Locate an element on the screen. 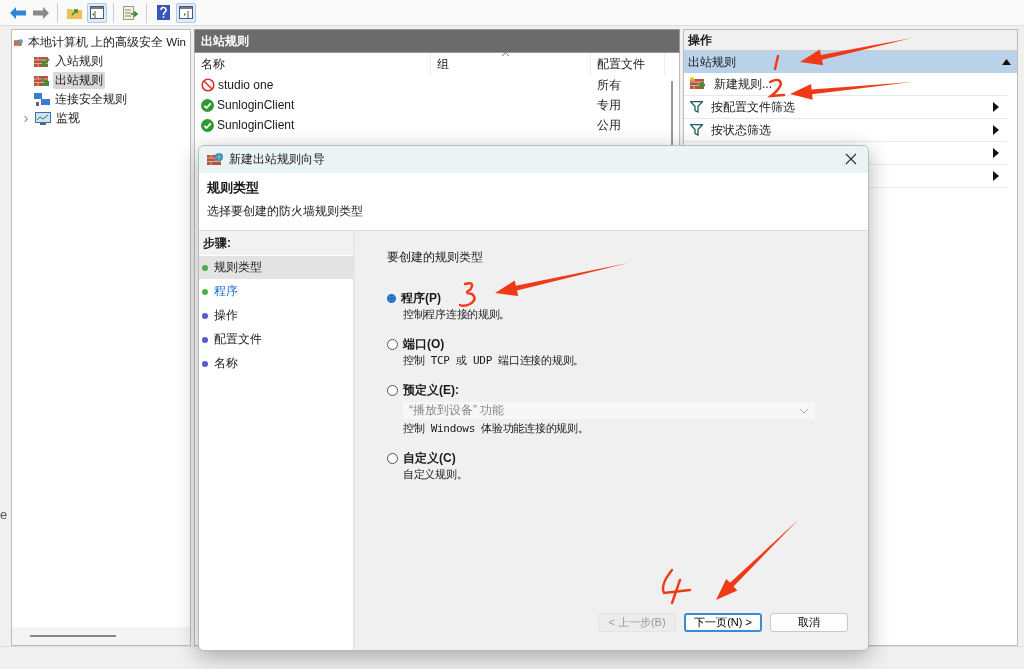  firewall-globe-icon is located at coordinates (215, 159).